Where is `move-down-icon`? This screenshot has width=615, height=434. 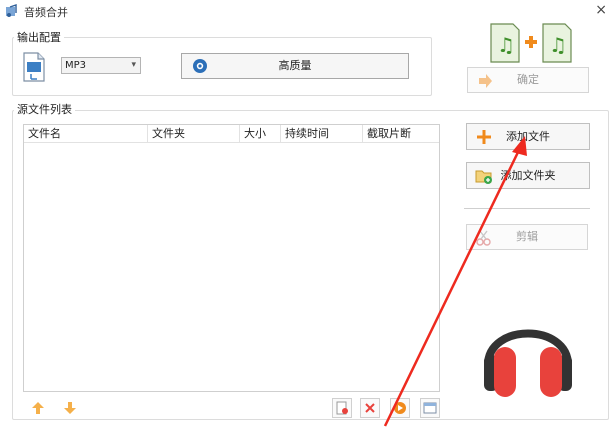 move-down-icon is located at coordinates (70, 408).